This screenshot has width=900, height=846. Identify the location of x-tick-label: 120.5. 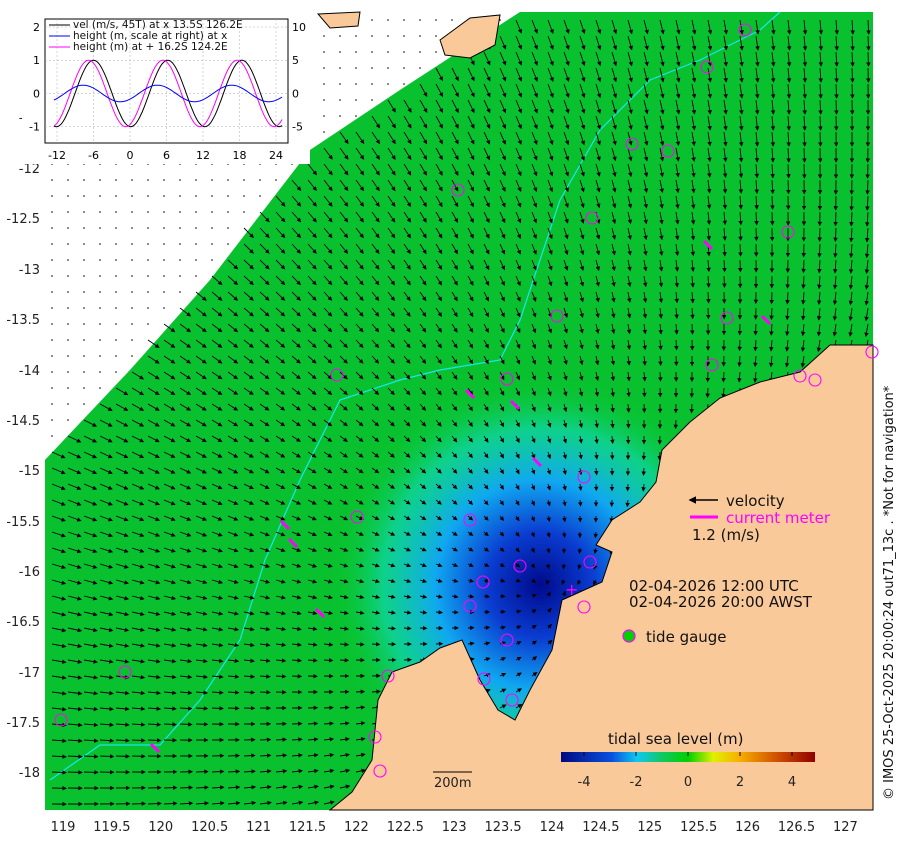
(209, 827).